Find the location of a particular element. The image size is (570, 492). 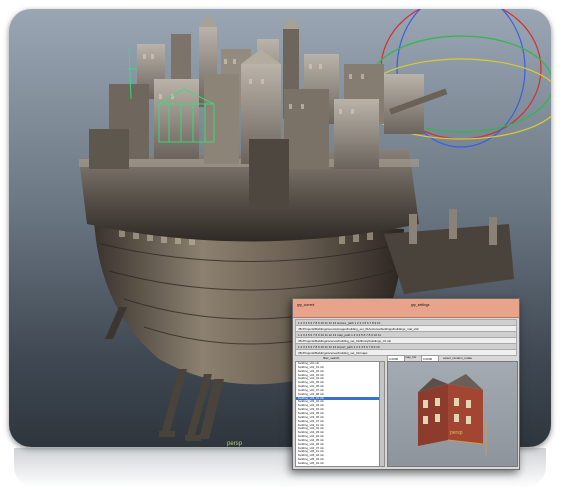

model-preview-panel: persp is located at coordinates (452, 414).